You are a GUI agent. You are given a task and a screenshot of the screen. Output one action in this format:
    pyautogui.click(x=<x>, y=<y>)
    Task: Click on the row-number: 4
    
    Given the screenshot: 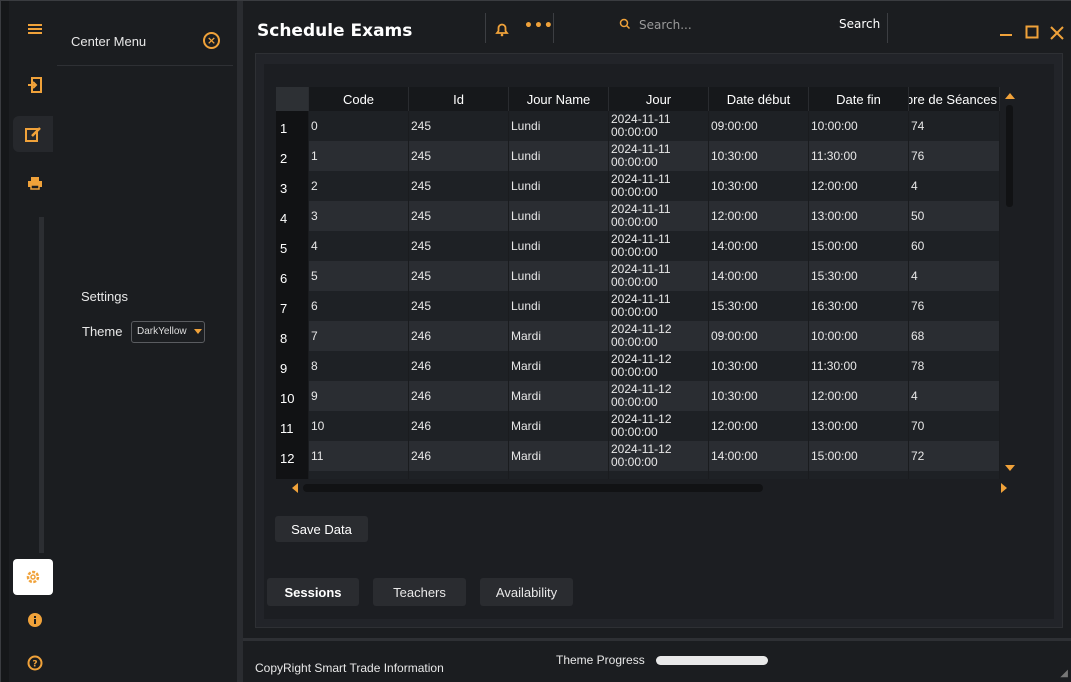 What is the action you would take?
    pyautogui.click(x=292, y=216)
    